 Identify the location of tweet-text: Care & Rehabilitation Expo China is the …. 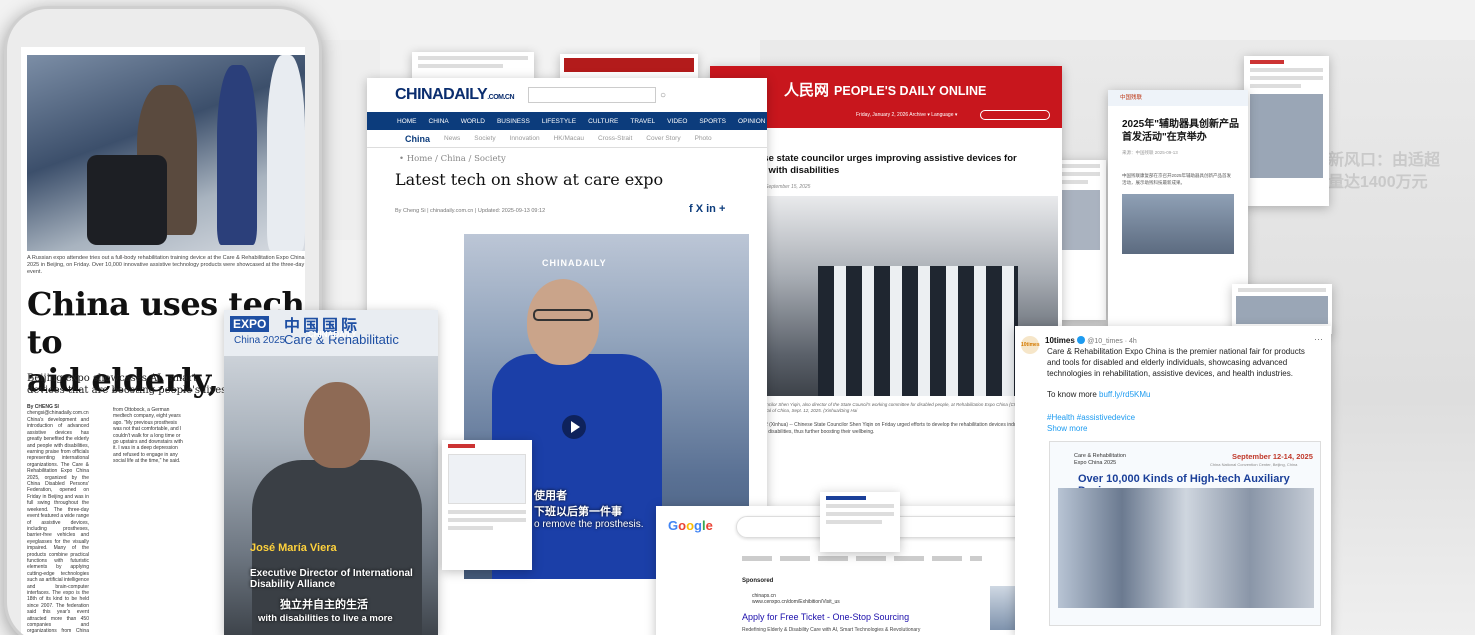
(1176, 362).